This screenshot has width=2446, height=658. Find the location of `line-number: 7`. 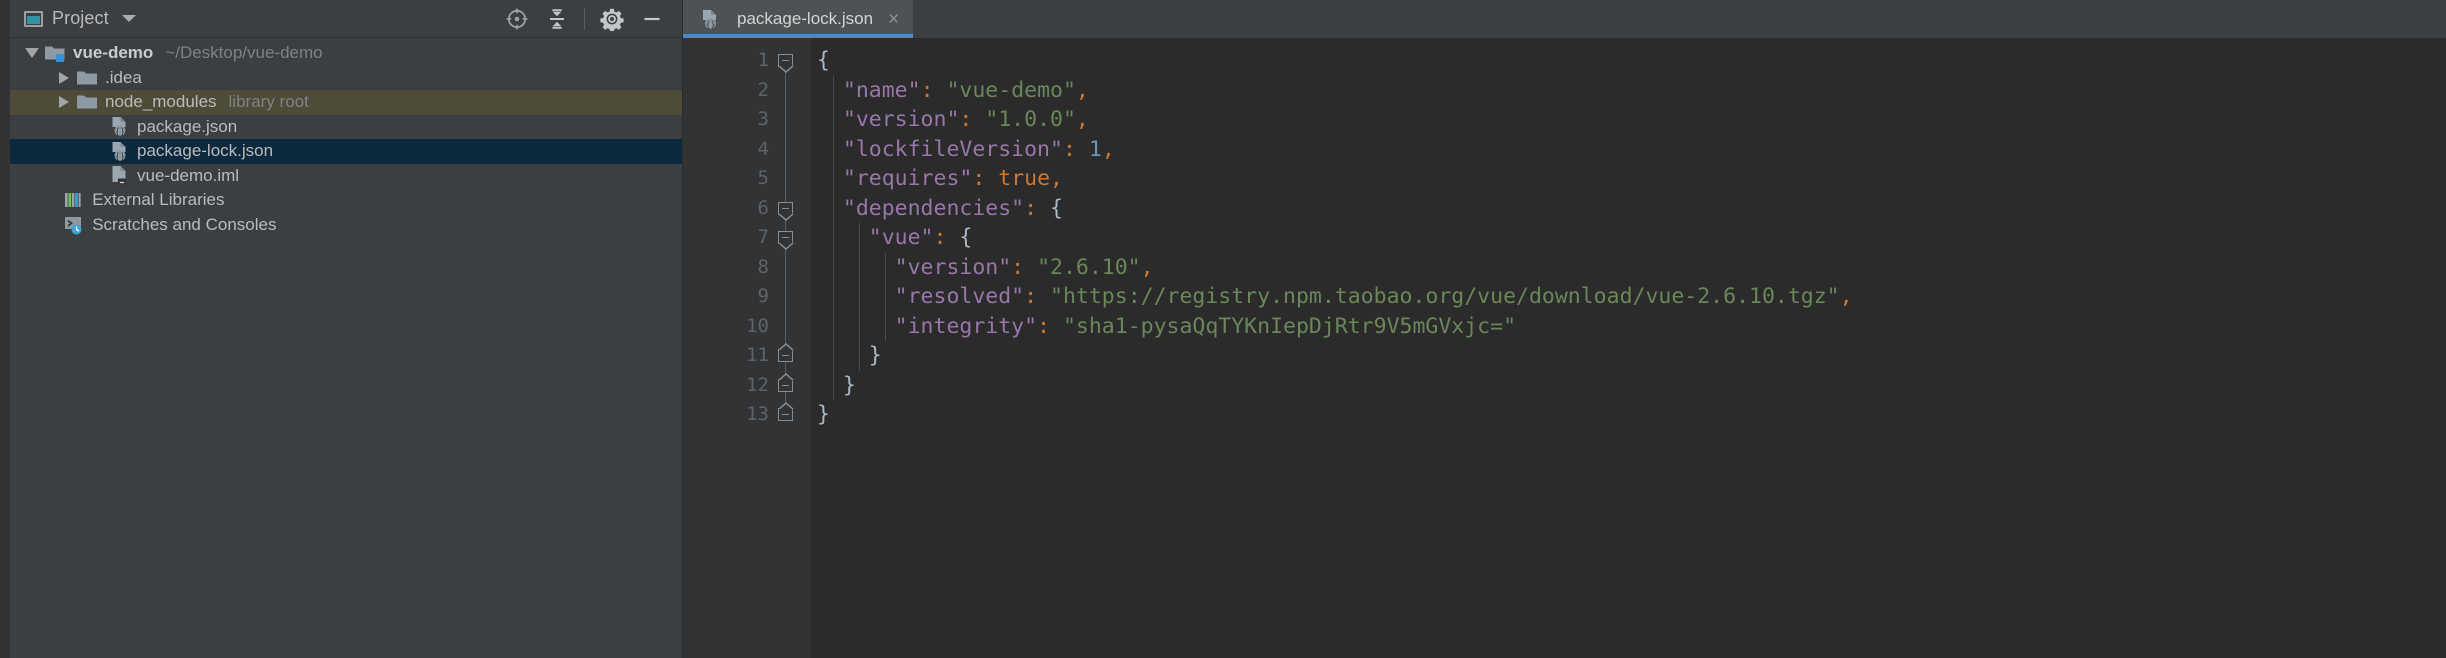

line-number: 7 is located at coordinates (763, 237).